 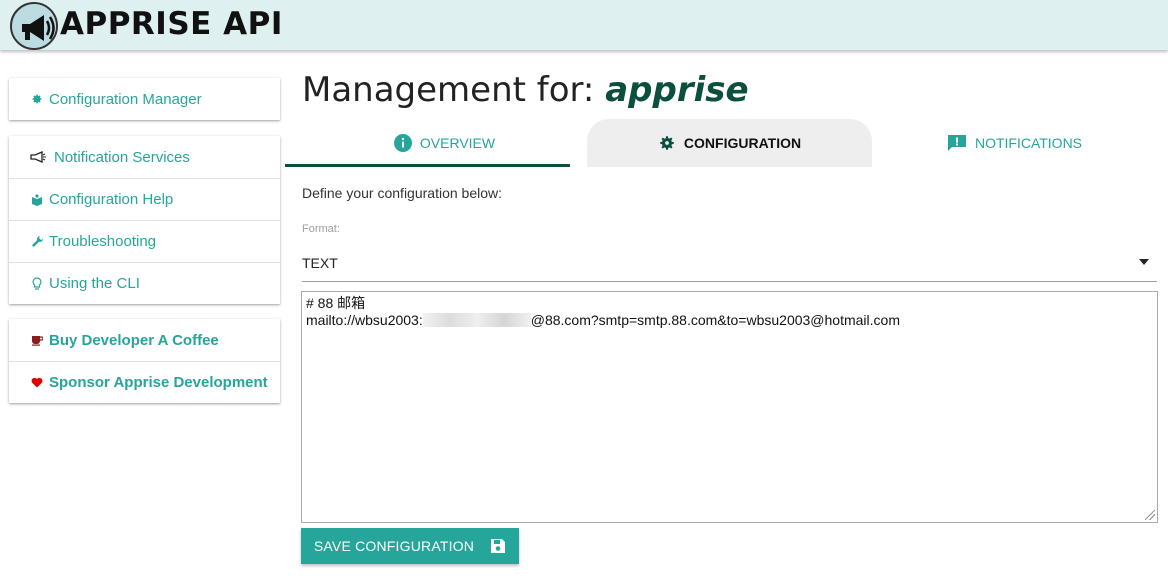 I want to click on page-title-name: apprise, so click(x=677, y=90).